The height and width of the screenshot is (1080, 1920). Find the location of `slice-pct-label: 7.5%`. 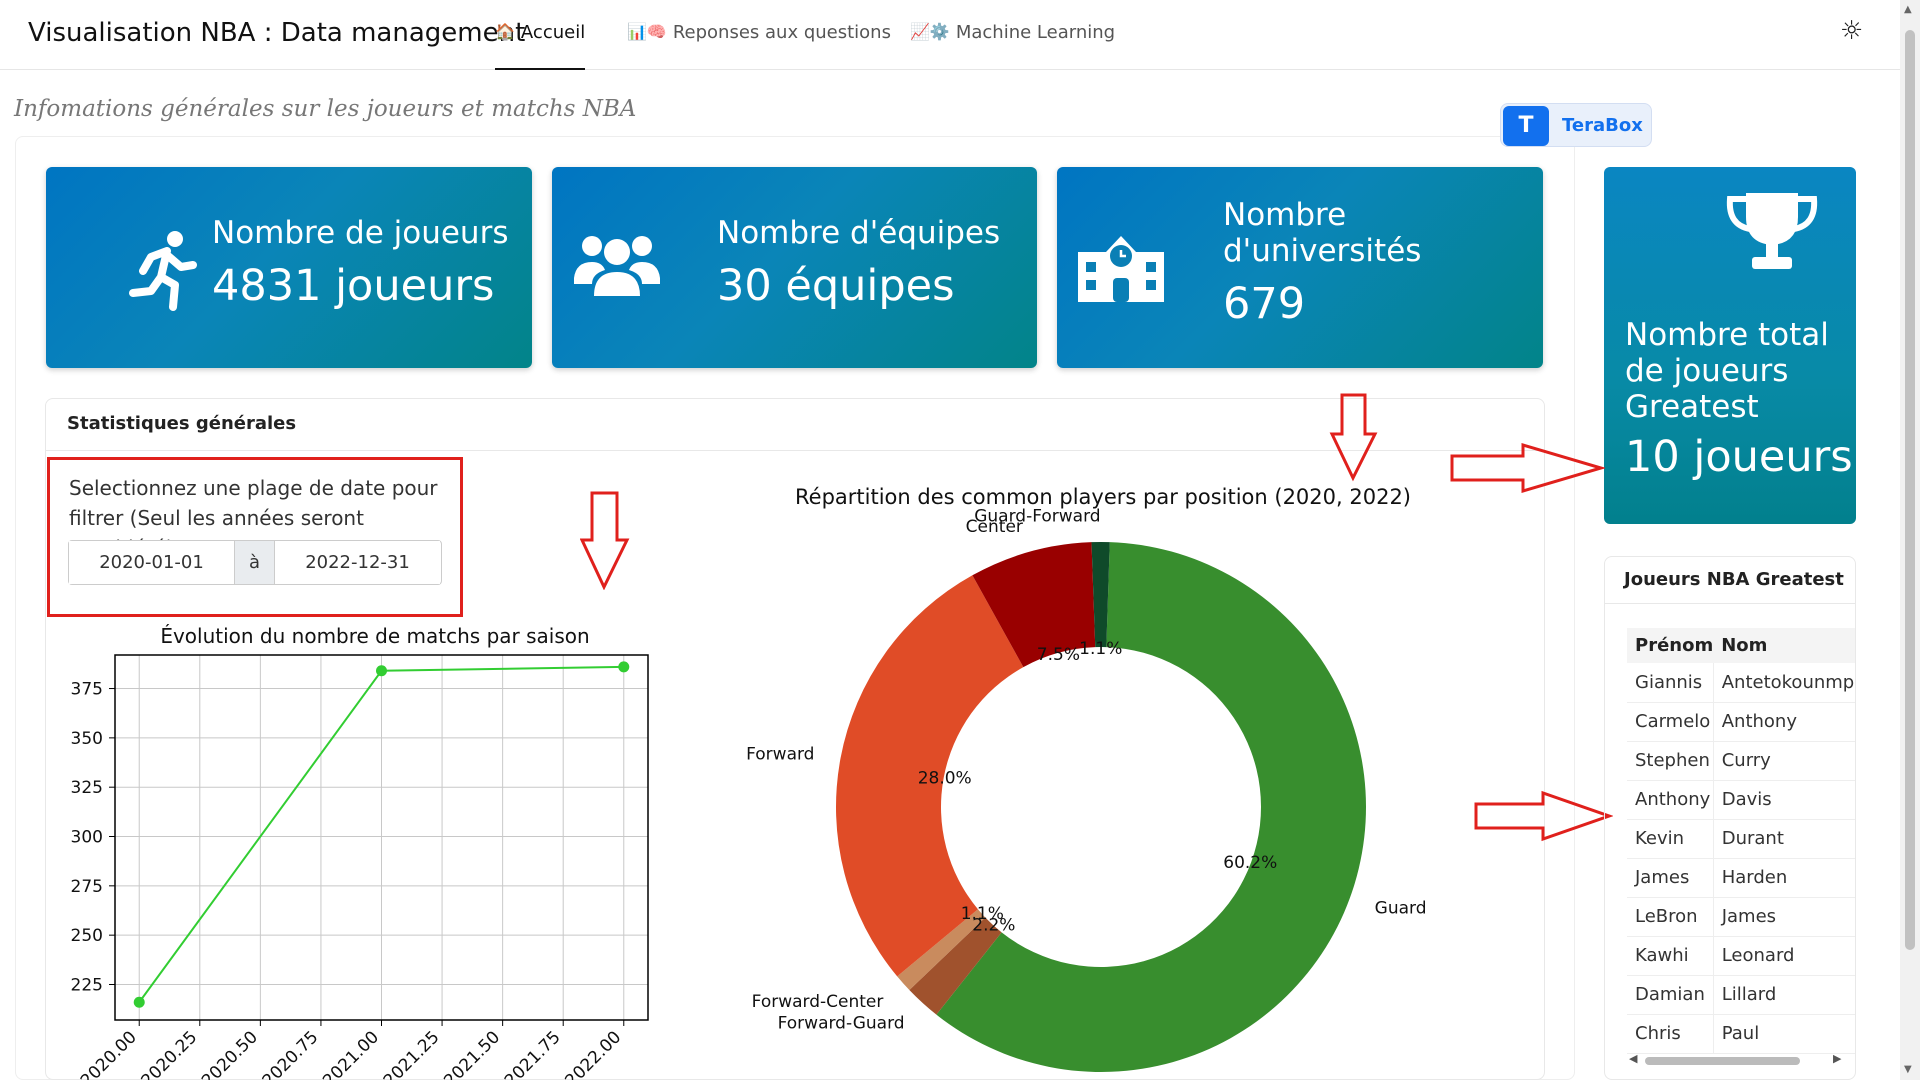

slice-pct-label: 7.5% is located at coordinates (1058, 655).